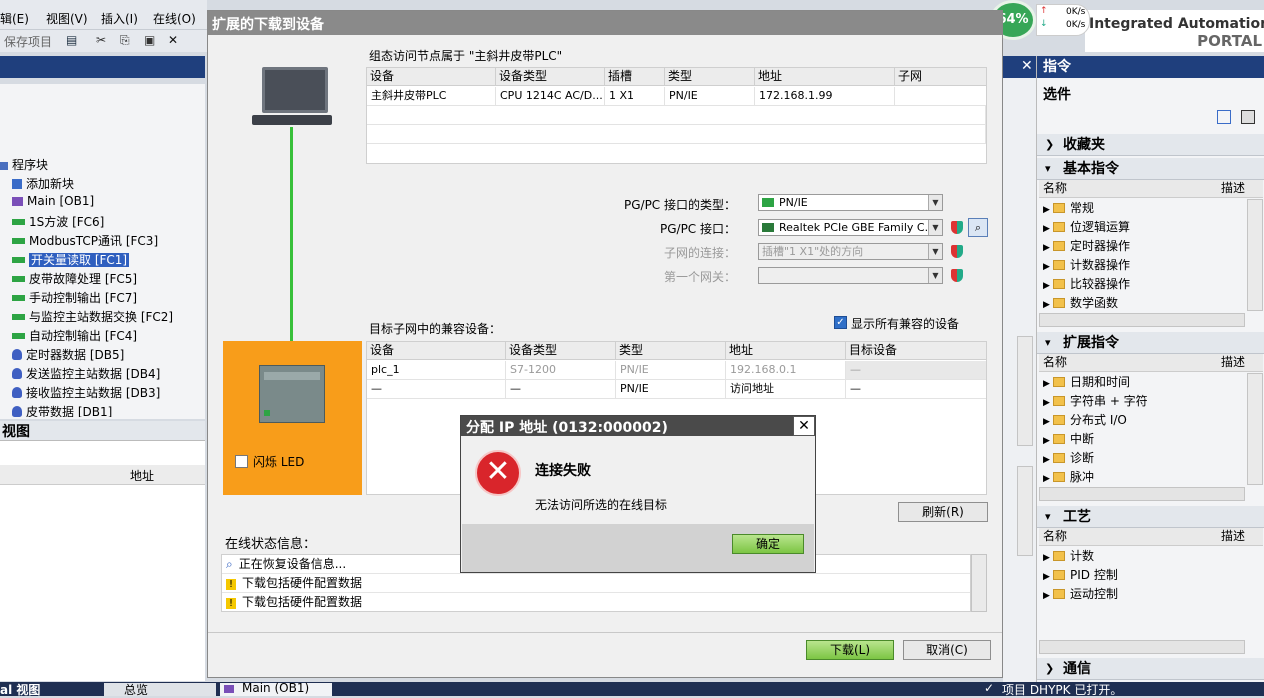 The width and height of the screenshot is (1264, 698). Describe the element at coordinates (1086, 227) in the screenshot. I see `basic-item: ▶ 位逻辑运算` at that location.